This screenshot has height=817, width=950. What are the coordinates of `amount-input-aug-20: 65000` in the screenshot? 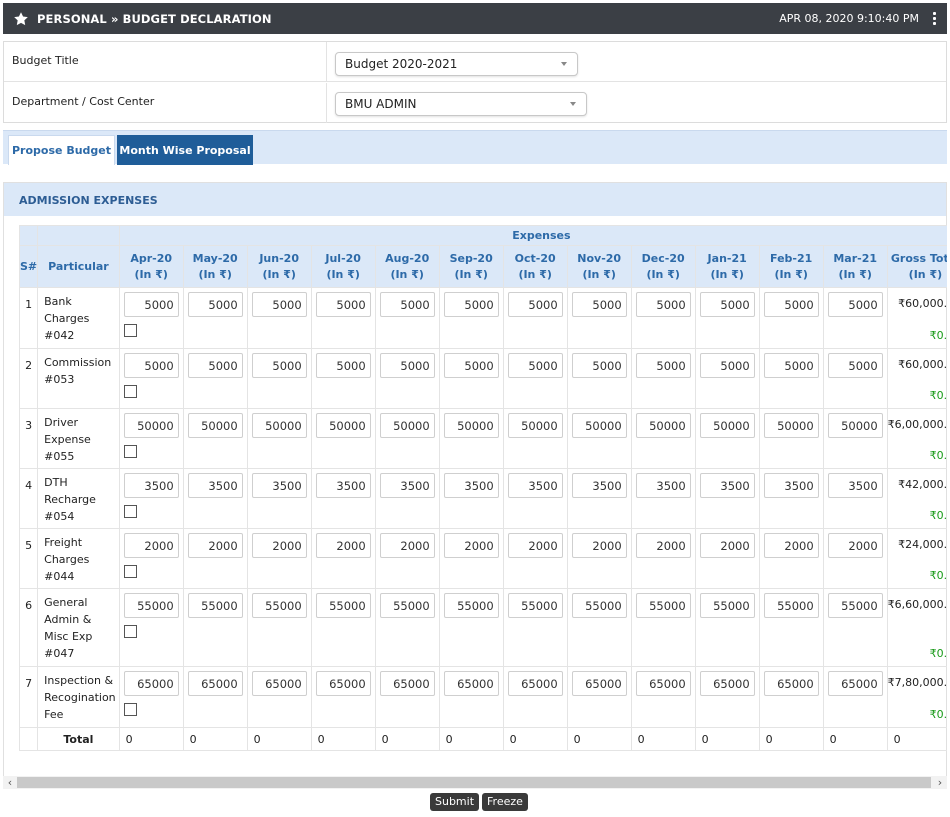 It's located at (407, 683).